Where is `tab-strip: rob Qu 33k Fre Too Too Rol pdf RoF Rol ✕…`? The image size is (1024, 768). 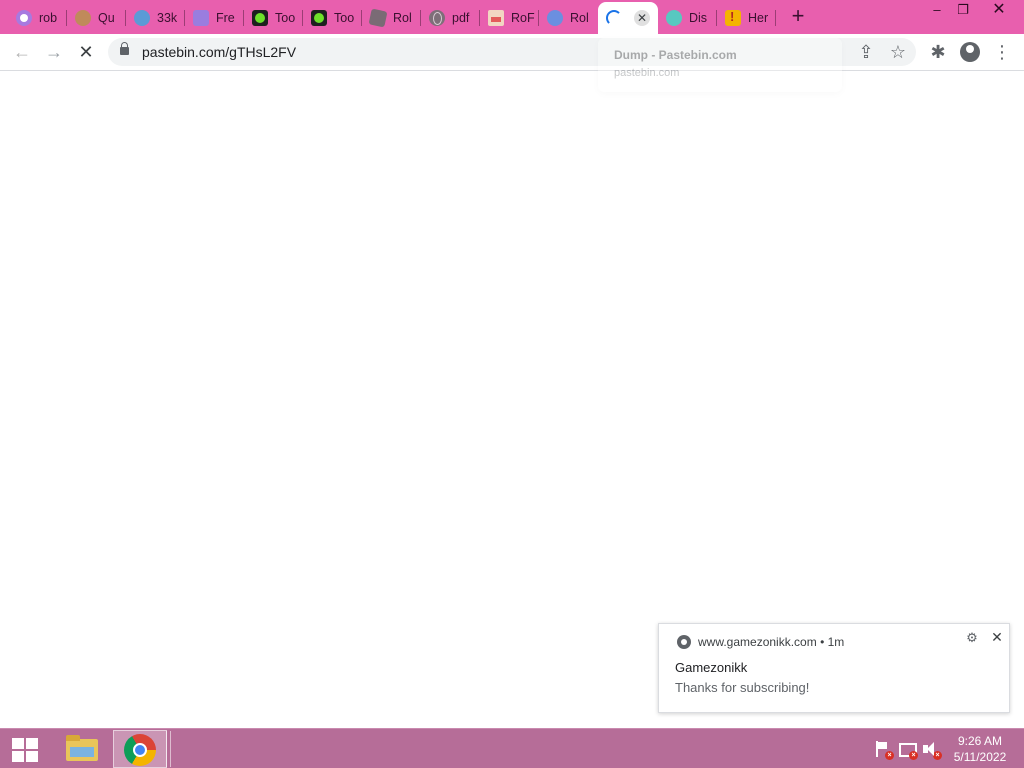 tab-strip: rob Qu 33k Fre Too Too Rol pdf RoF Rol ✕… is located at coordinates (512, 17).